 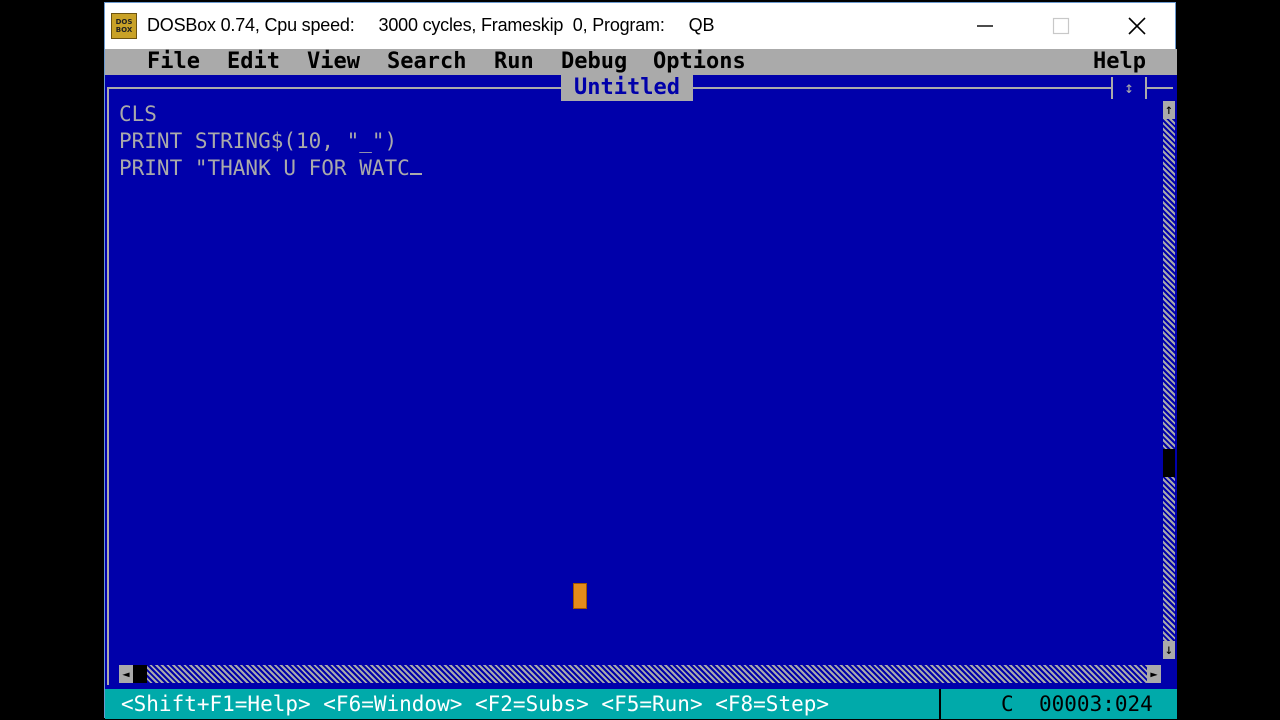 I want to click on horizontal-scroll-thumb, so click(x=140, y=674).